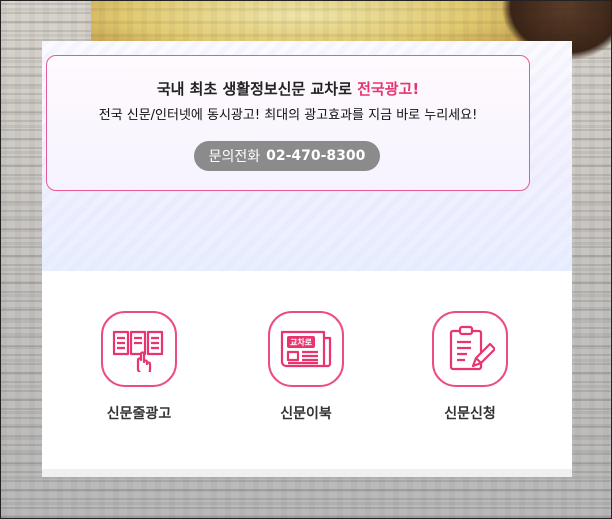  I want to click on ad-headline-main: 국내 최초 생활정보신문 교차로, so click(257, 89).